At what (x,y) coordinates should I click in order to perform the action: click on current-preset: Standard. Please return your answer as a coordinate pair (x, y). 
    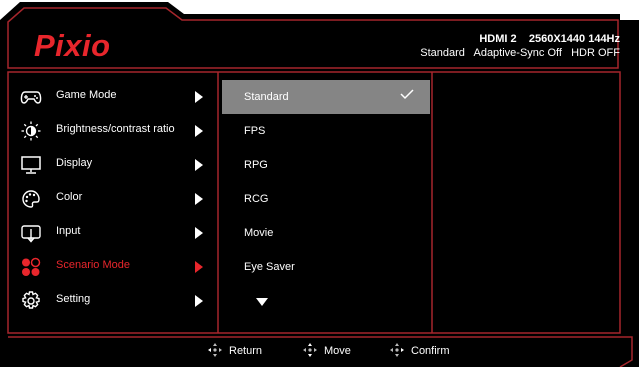
    Looking at the image, I should click on (442, 53).